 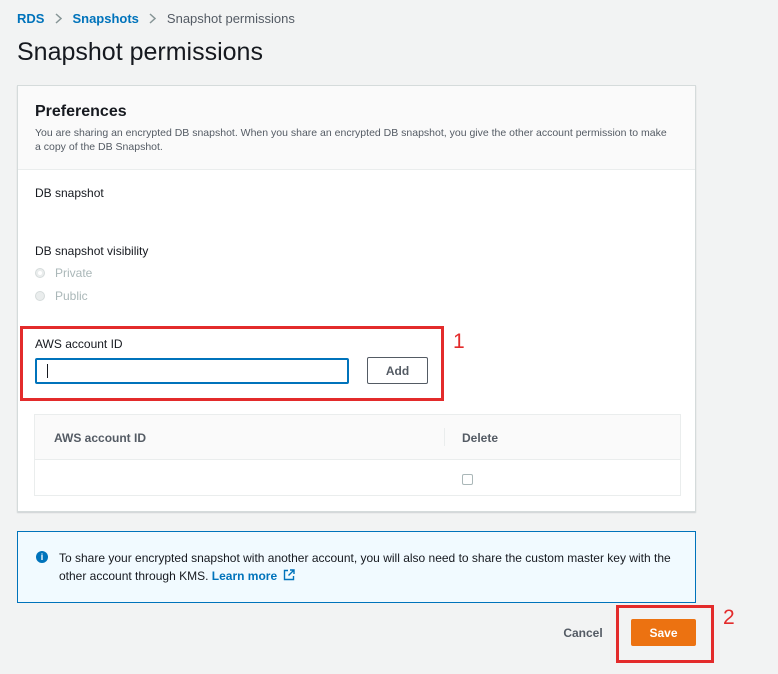 I want to click on column-divider, so click(x=444, y=437).